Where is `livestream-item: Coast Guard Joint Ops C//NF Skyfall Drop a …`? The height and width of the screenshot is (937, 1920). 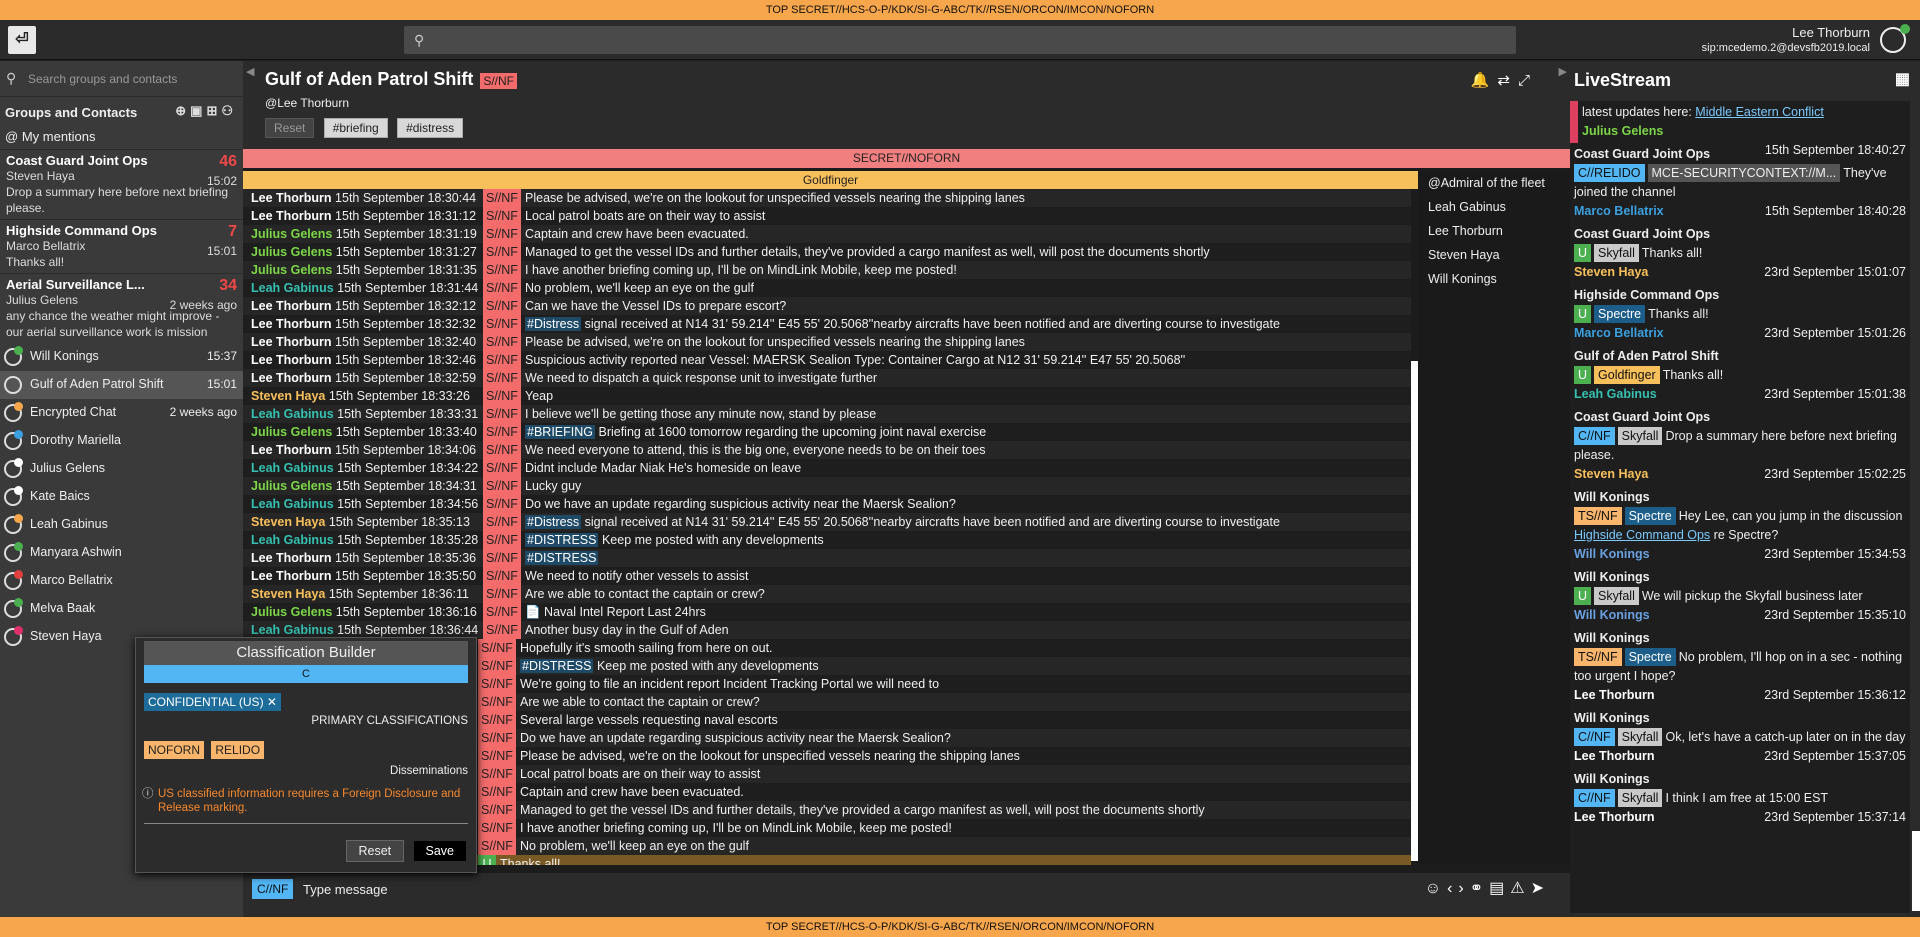 livestream-item: Coast Guard Joint Ops C//NF Skyfall Drop a … is located at coordinates (1740, 446).